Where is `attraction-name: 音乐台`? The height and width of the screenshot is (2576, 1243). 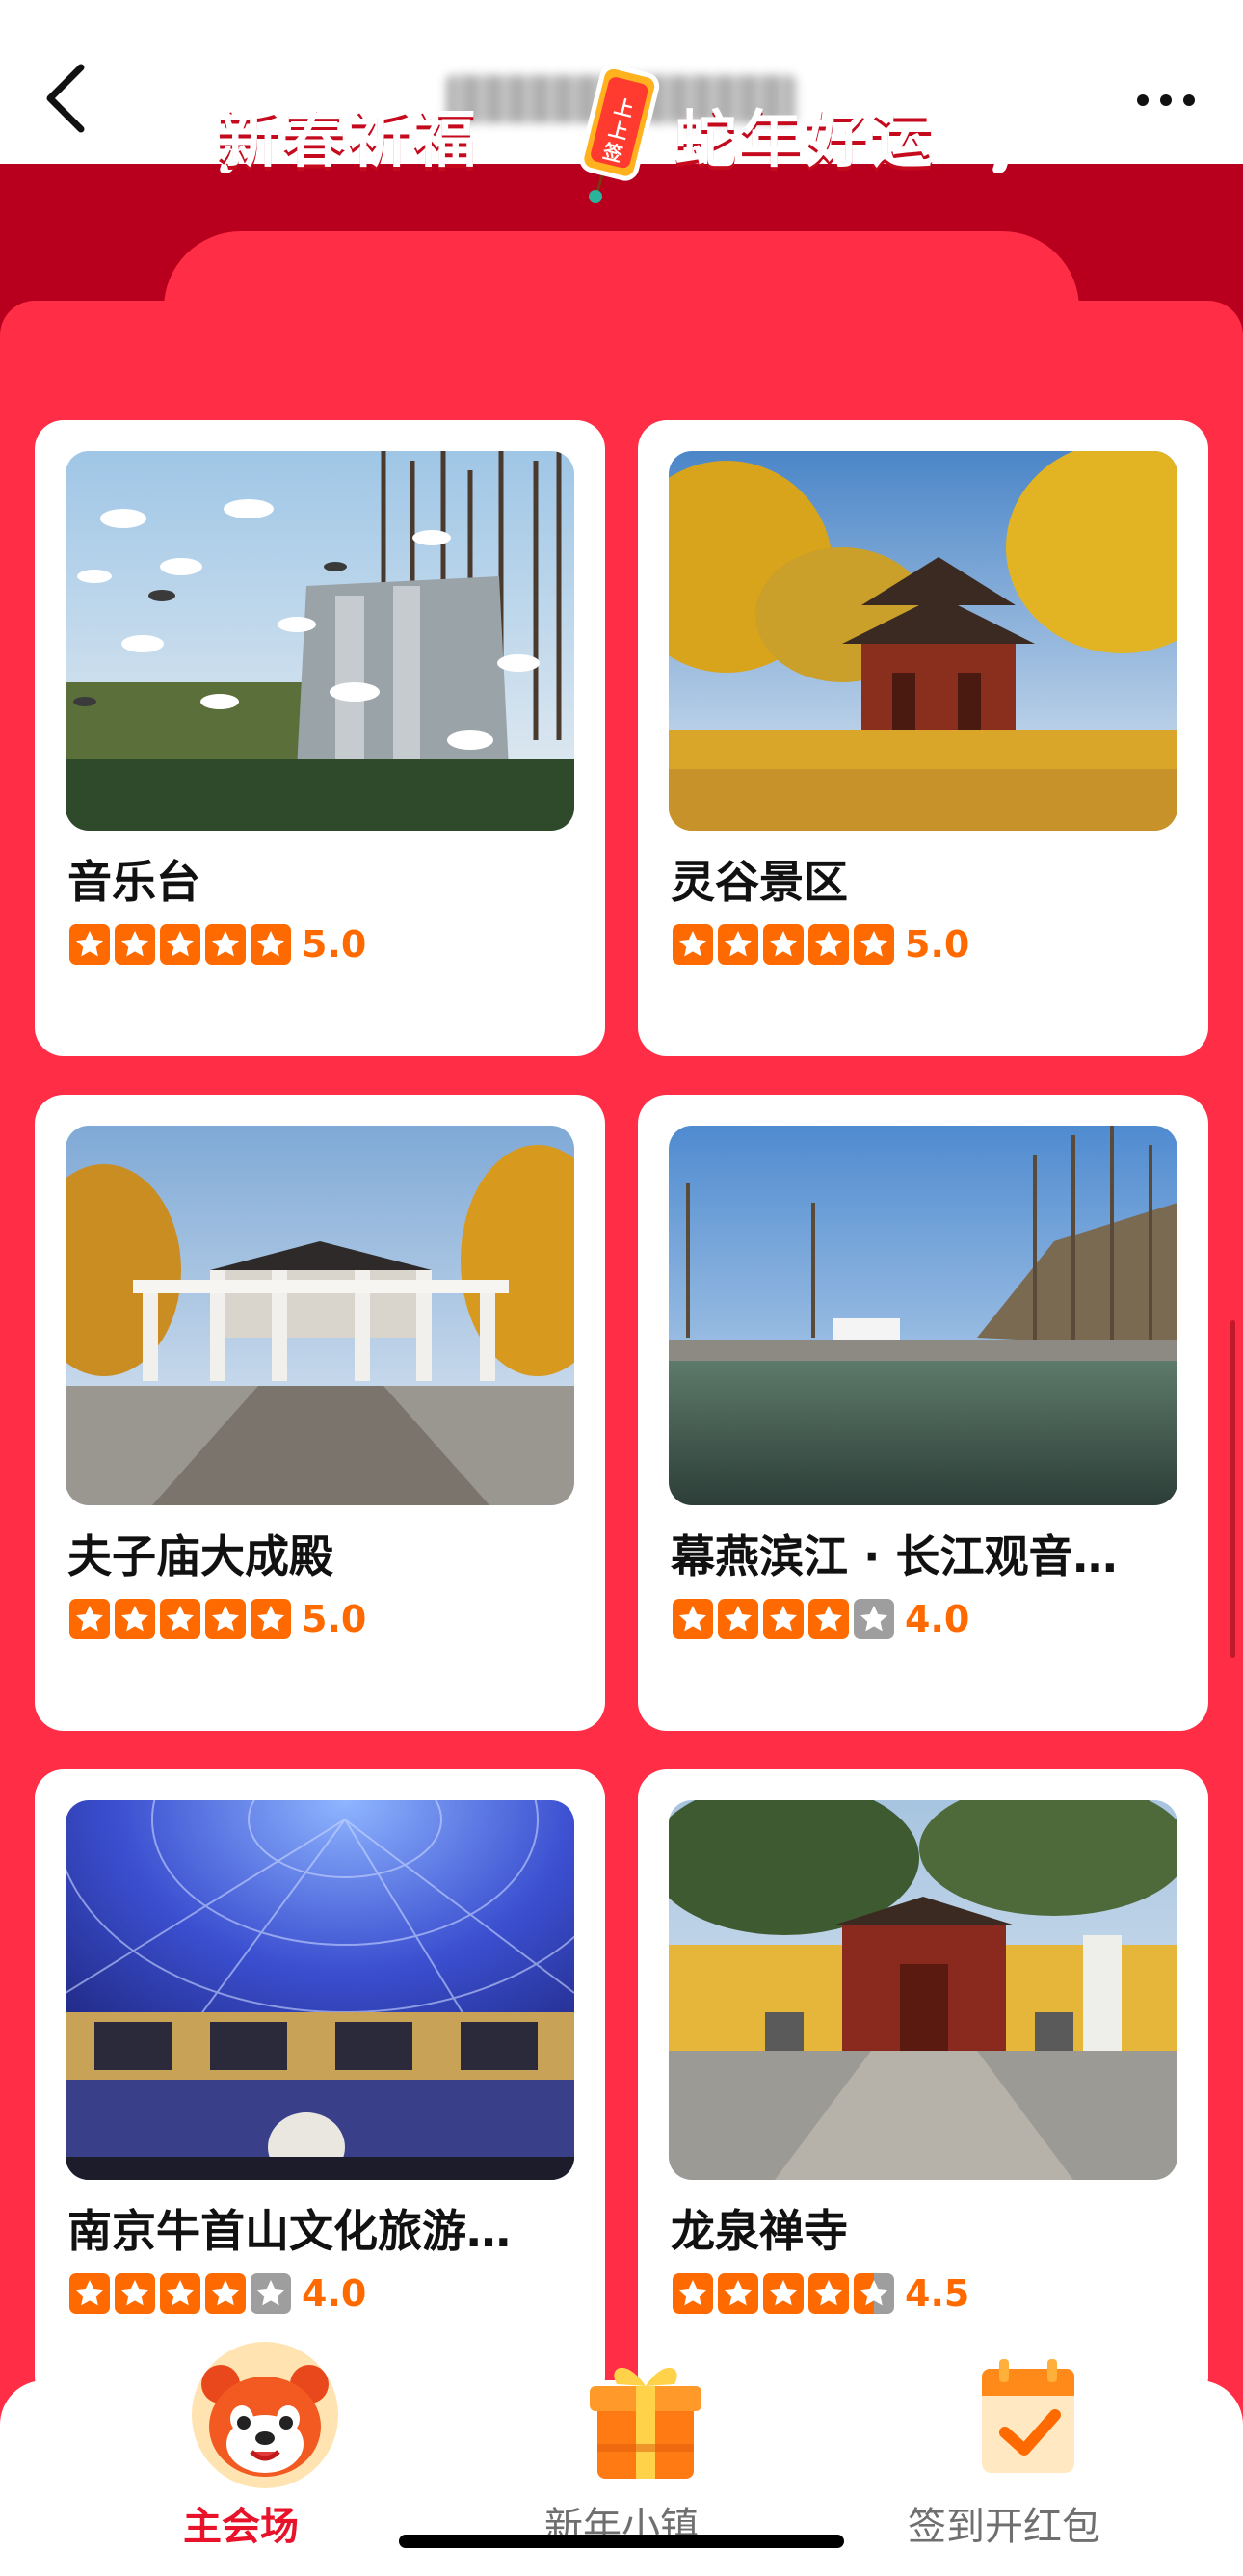 attraction-name: 音乐台 is located at coordinates (133, 882).